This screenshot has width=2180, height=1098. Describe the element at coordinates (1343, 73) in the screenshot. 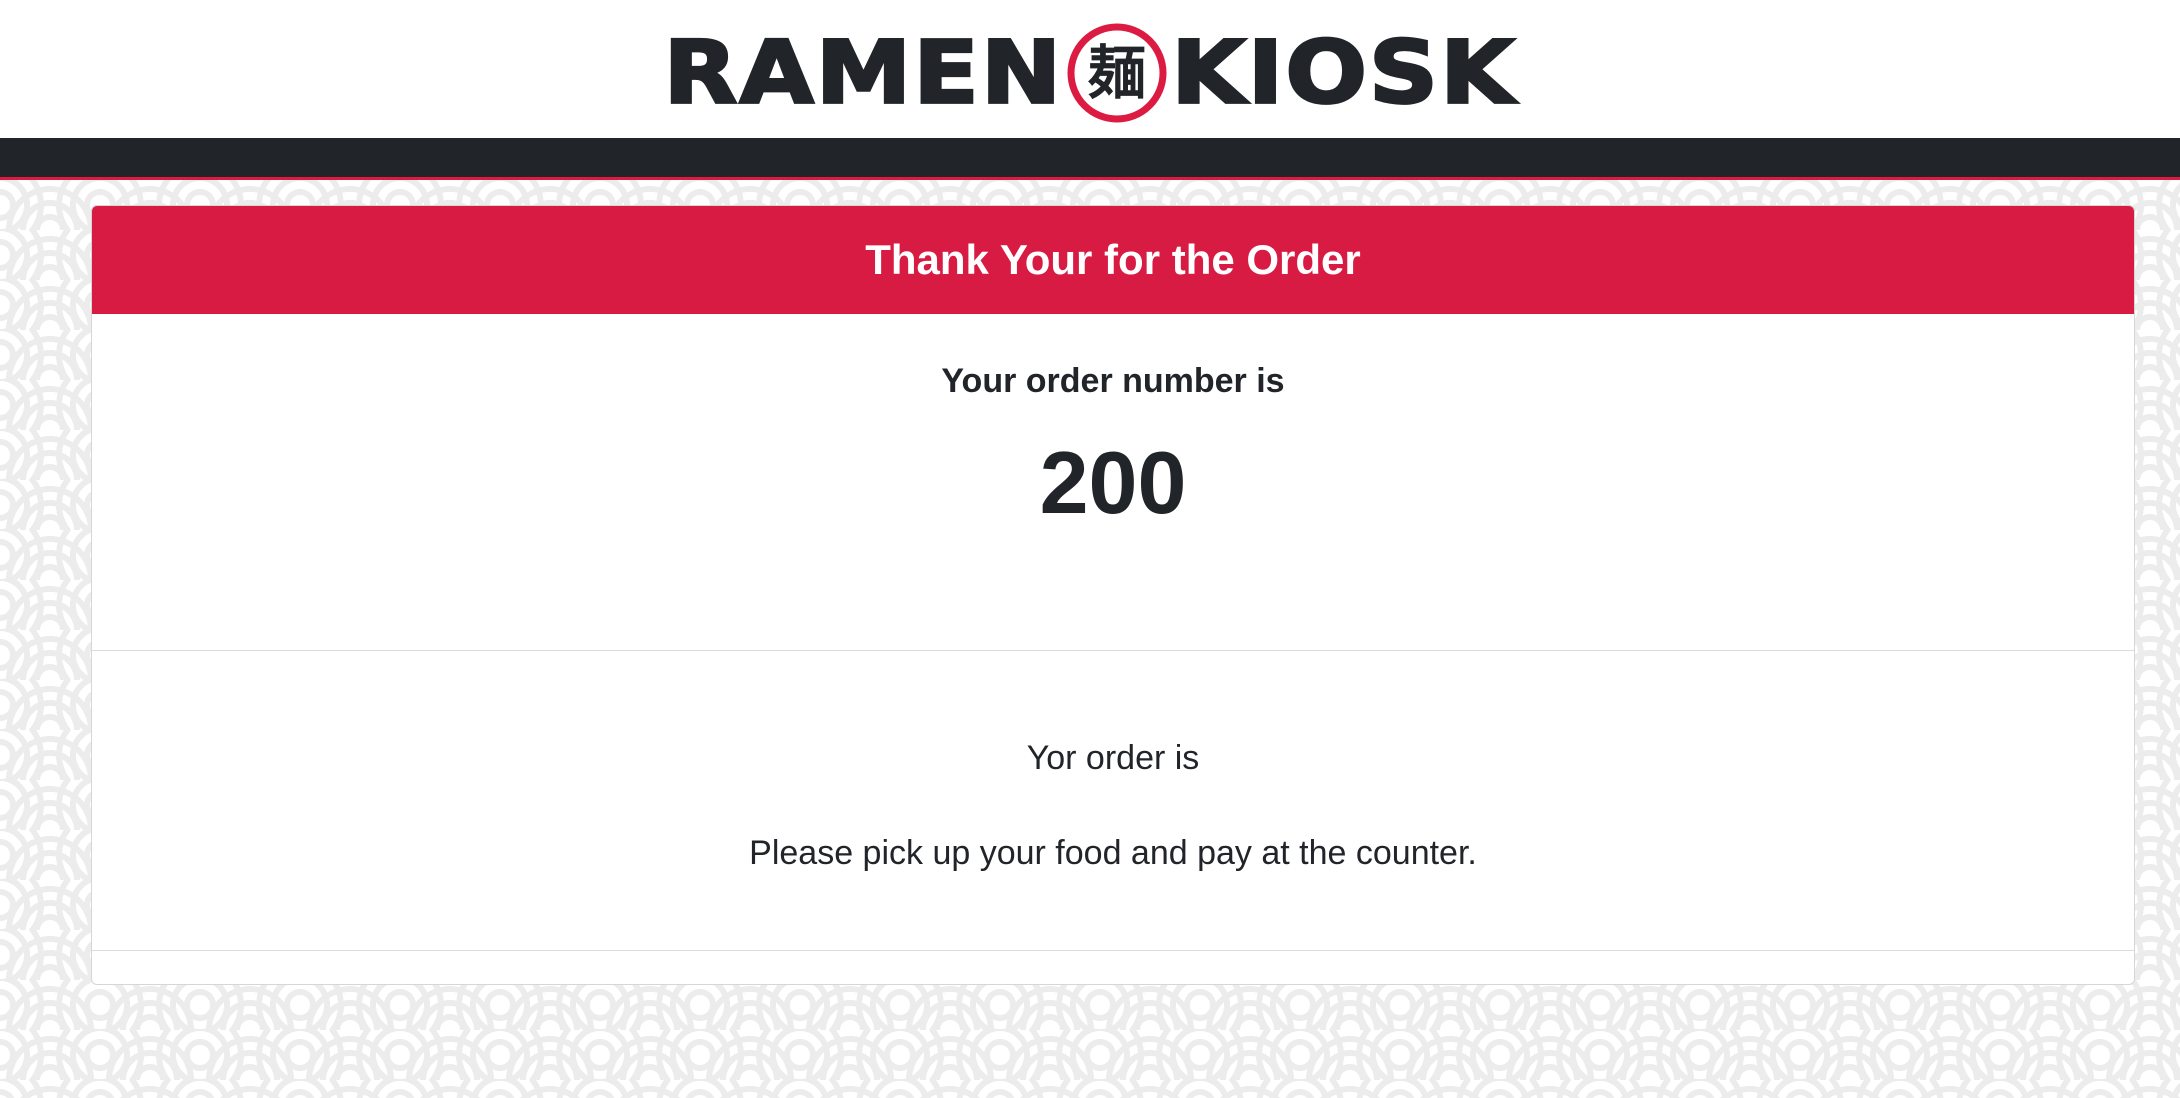

I see `logo-text-right: KIOSK` at that location.